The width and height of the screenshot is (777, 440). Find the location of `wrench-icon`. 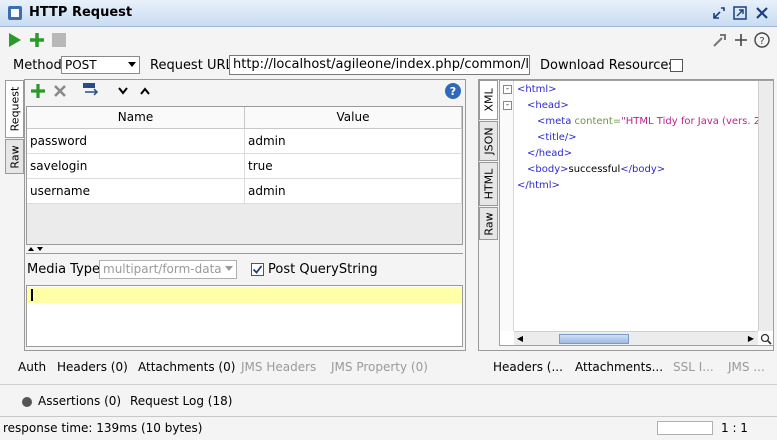

wrench-icon is located at coordinates (720, 40).